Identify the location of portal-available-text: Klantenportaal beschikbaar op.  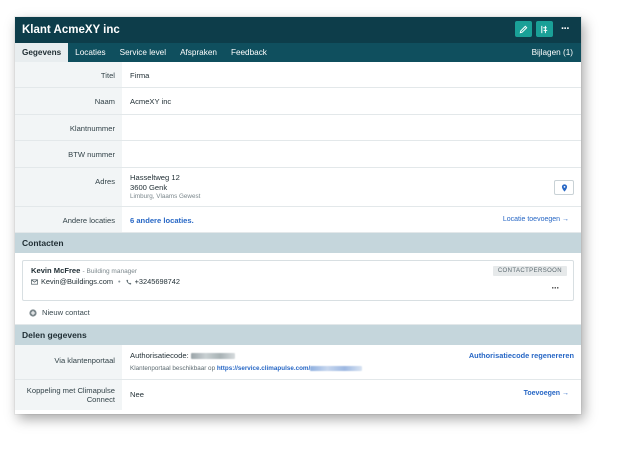
(173, 368).